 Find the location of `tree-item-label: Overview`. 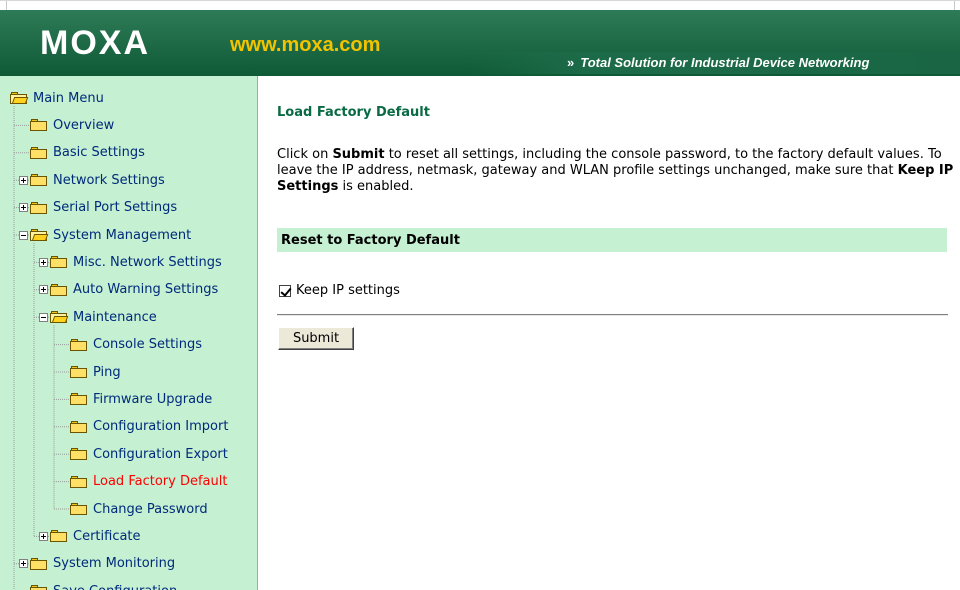

tree-item-label: Overview is located at coordinates (84, 125).